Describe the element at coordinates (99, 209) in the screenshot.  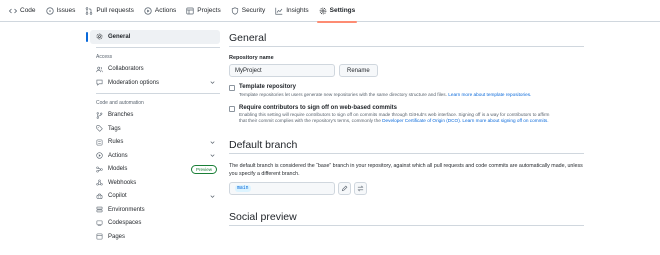
I see `server-icon` at that location.